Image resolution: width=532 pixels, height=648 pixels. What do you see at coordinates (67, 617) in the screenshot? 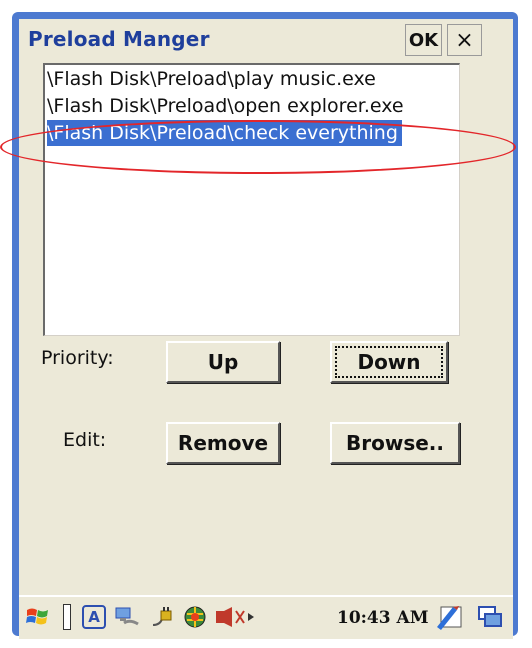
I see `separator-icon` at bounding box center [67, 617].